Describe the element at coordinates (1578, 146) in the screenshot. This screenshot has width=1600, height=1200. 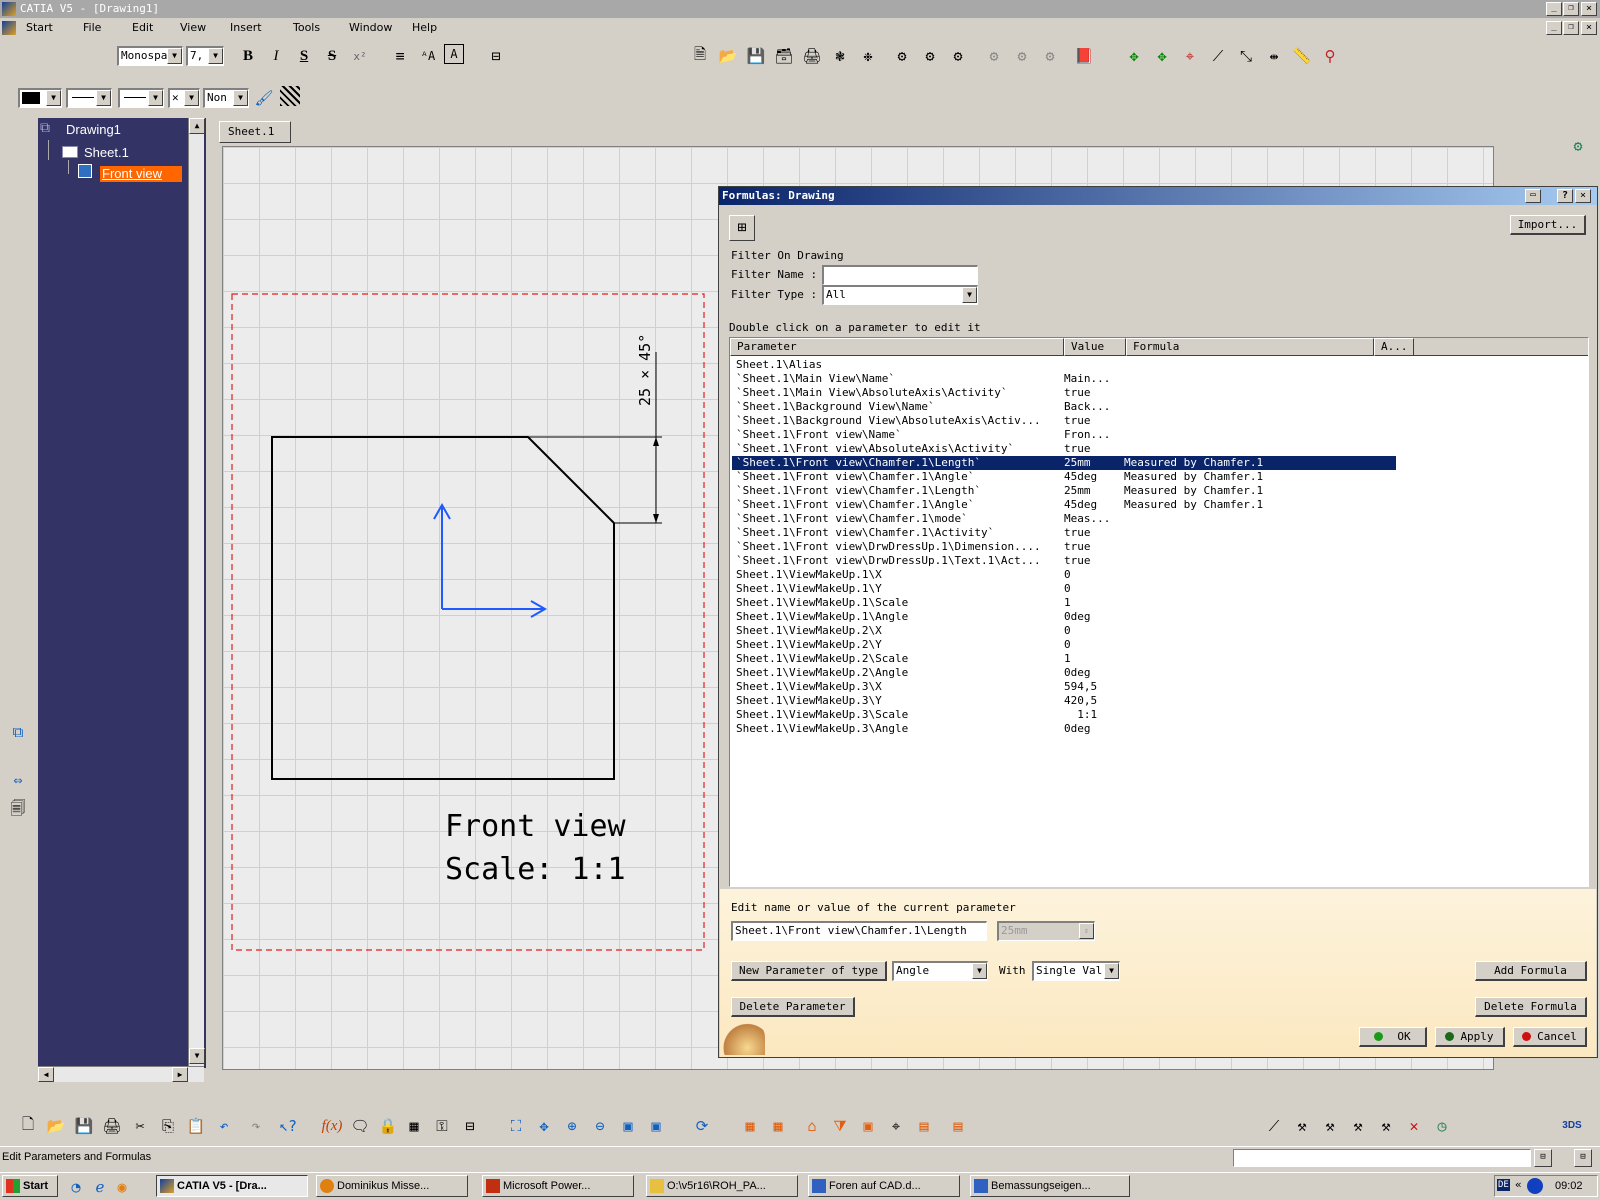
I see `compass-icon: ⚙` at that location.